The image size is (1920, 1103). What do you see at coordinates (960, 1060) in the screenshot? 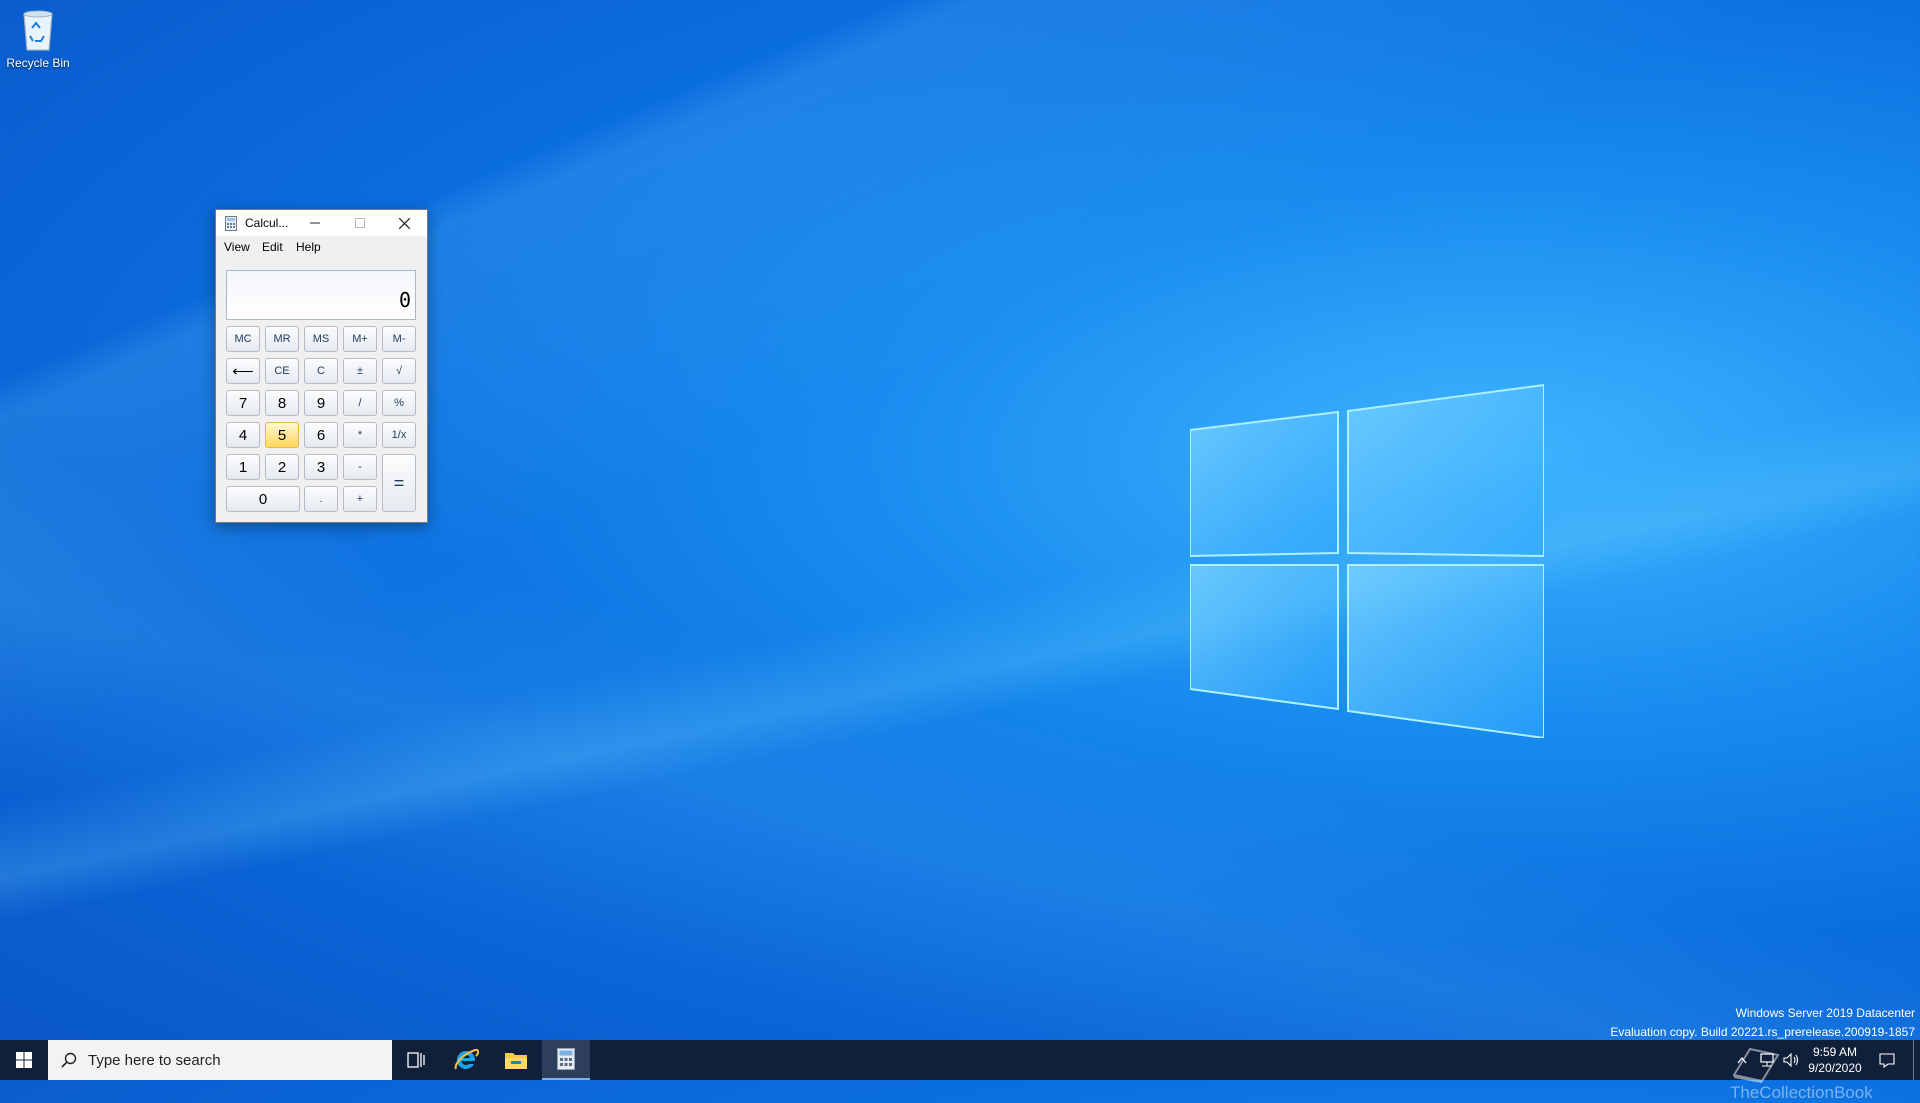
I see `taskbar: Type here to search 9:59 AM 9/20/2020` at bounding box center [960, 1060].